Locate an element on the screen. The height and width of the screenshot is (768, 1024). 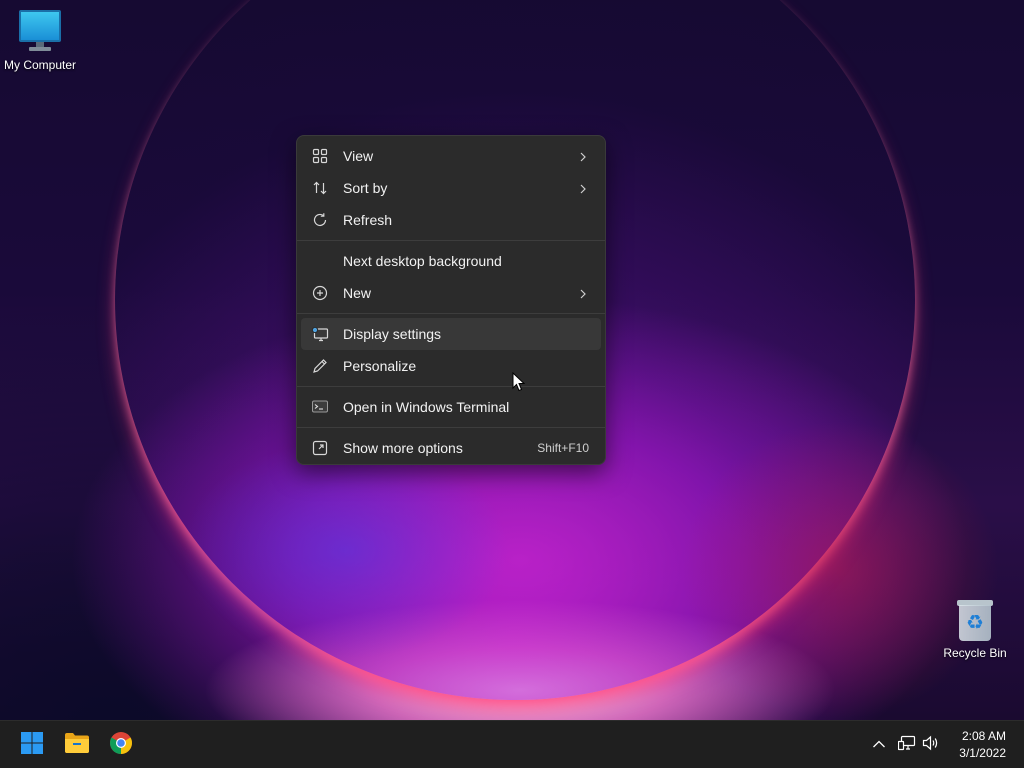
menu-item-open-in-windows-terminal: Open in Windows Terminal is located at coordinates (451, 407).